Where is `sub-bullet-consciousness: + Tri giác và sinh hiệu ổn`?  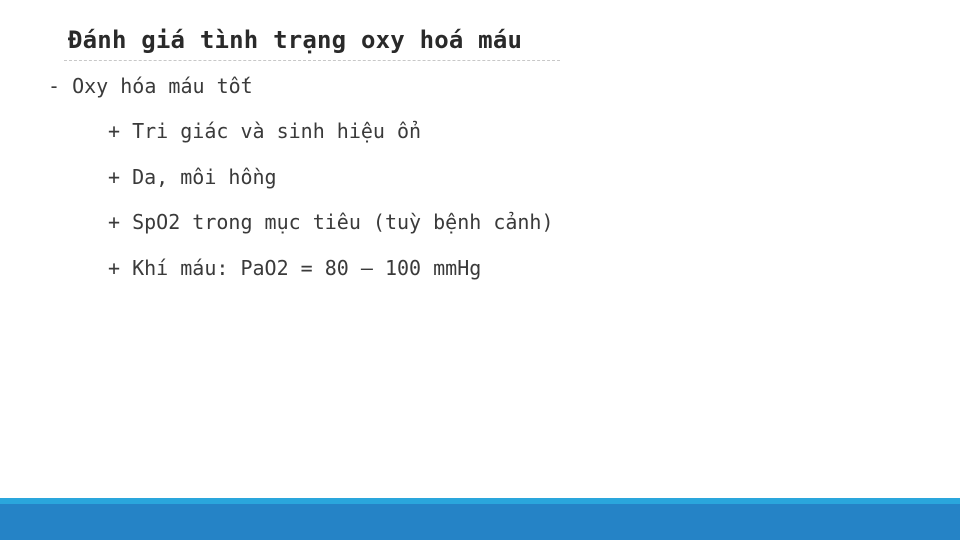 sub-bullet-consciousness: + Tri giác và sinh hiệu ổn is located at coordinates (265, 131).